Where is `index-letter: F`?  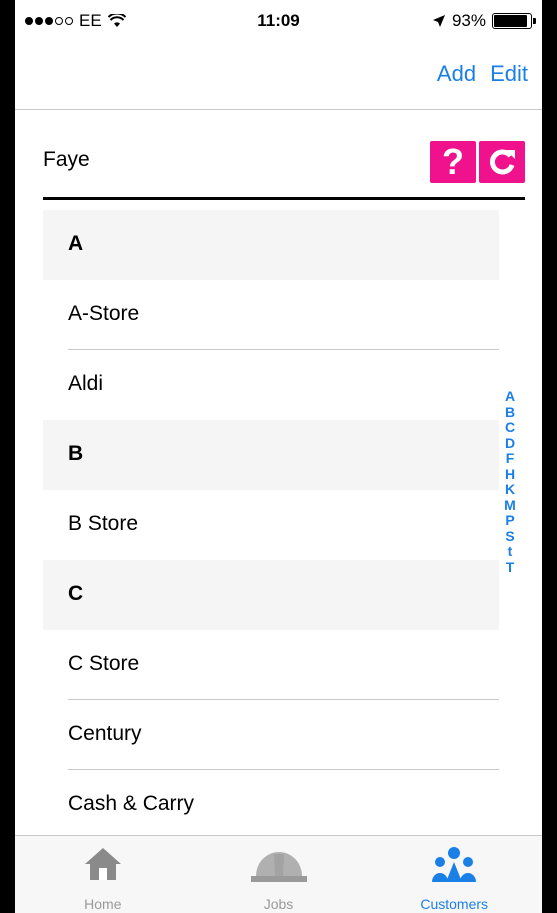 index-letter: F is located at coordinates (510, 458).